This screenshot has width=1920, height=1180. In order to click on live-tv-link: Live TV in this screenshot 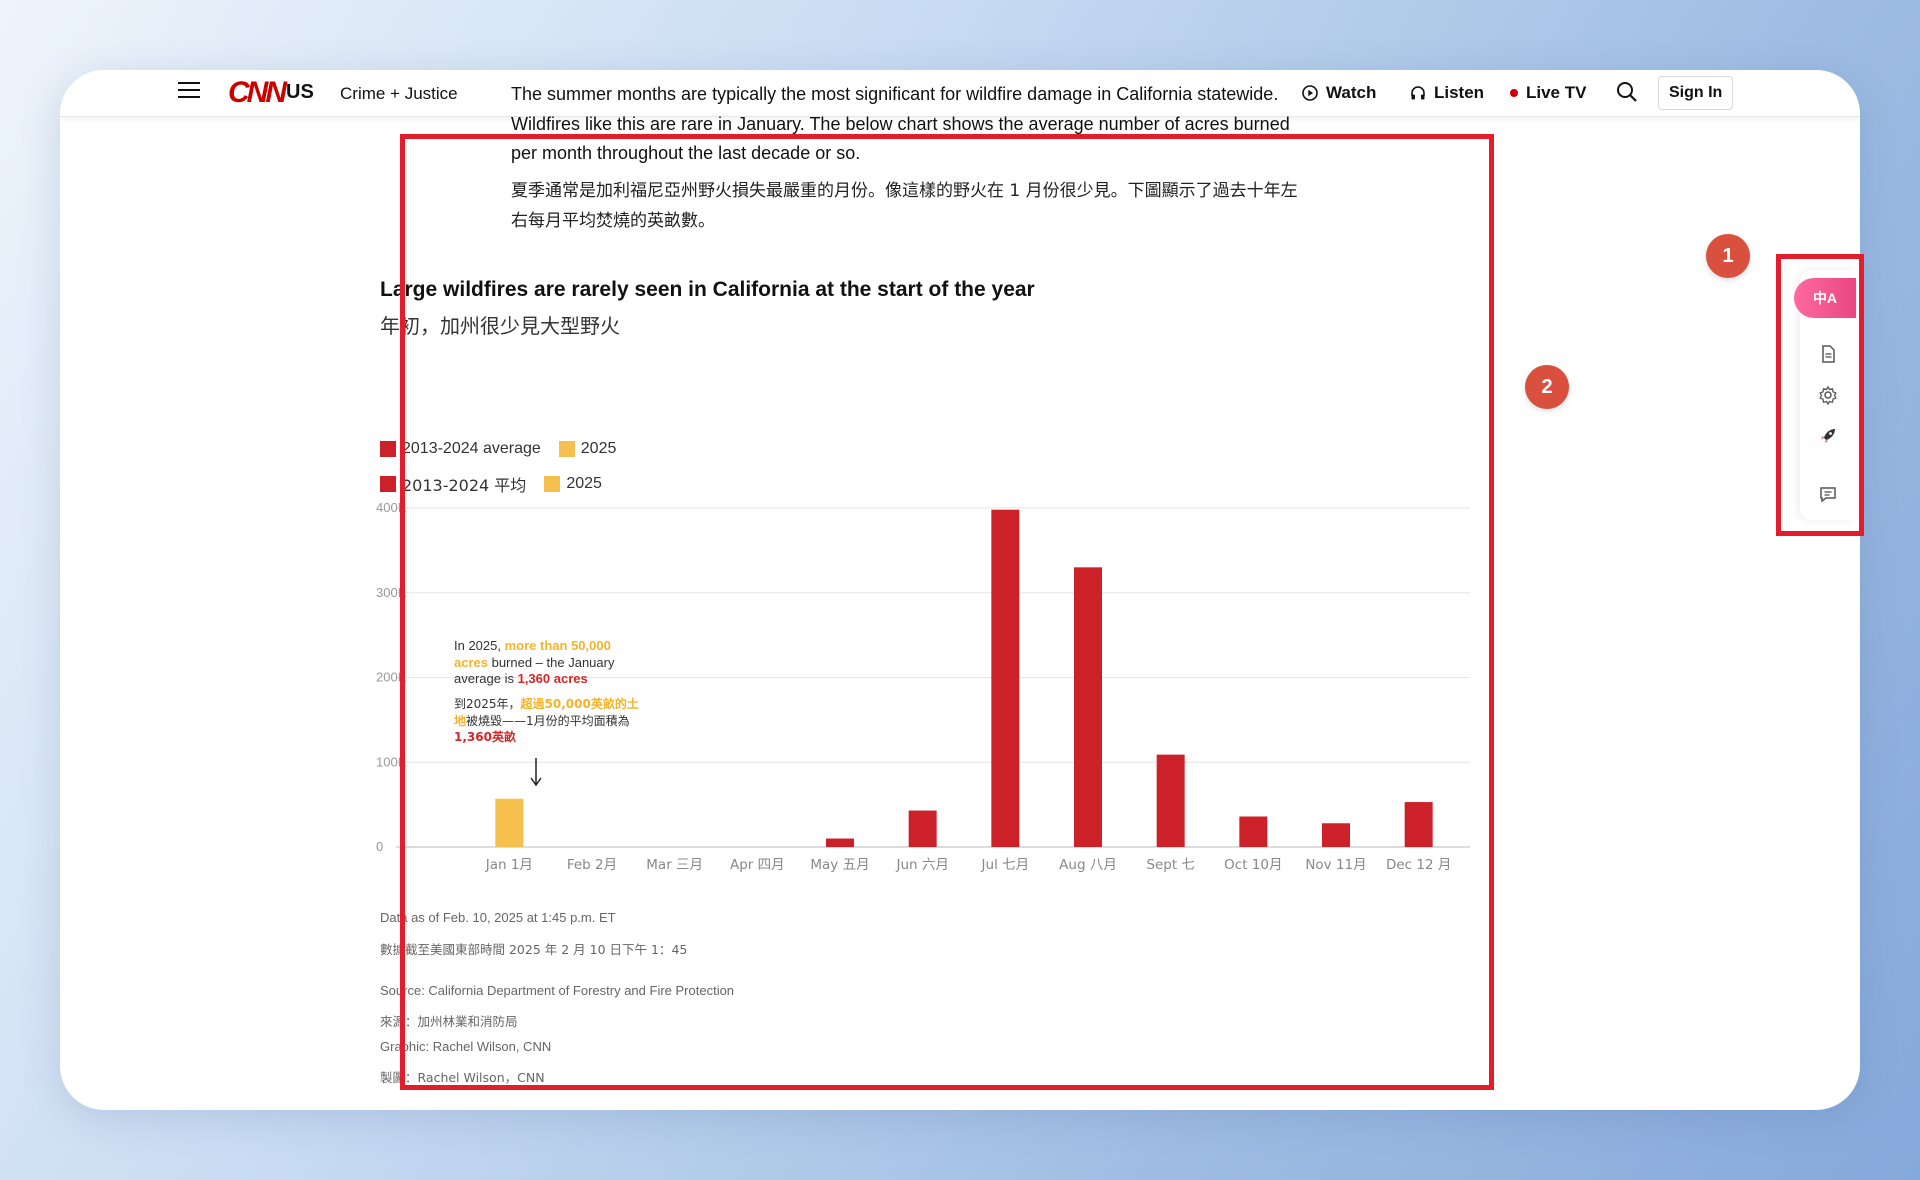, I will do `click(1548, 93)`.